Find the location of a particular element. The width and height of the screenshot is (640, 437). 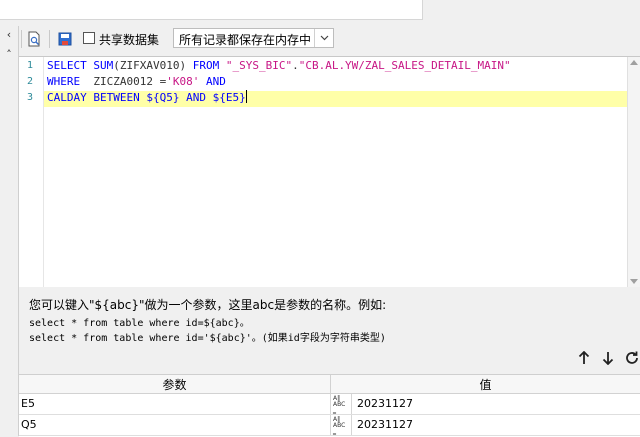

table-row: Q5 A‖ ABC ‗ 20231127 is located at coordinates (329, 425).